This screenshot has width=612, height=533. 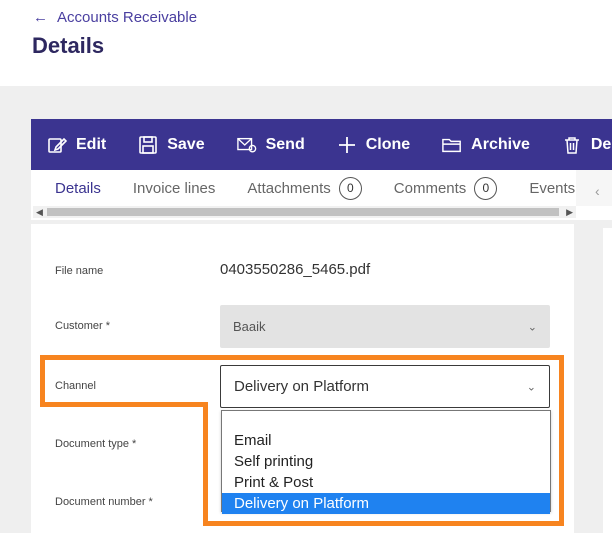 I want to click on scroll-right-arrow-icon: ▶, so click(x=569, y=212).